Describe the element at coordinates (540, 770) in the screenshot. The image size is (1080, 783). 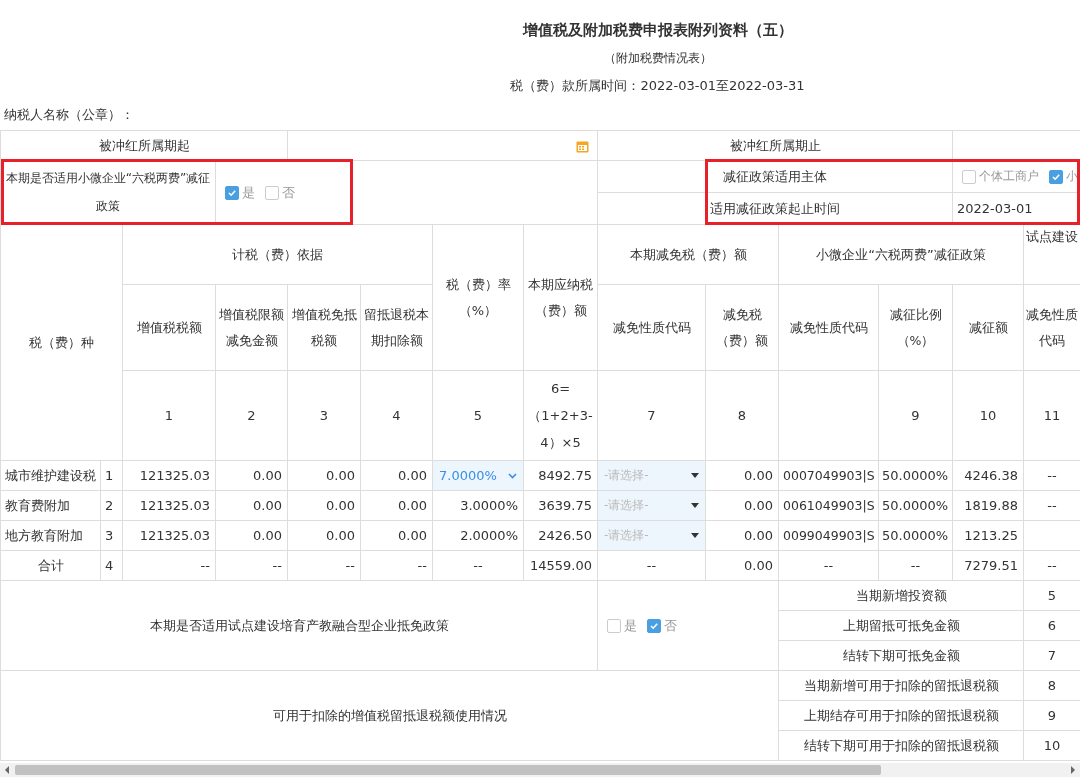
I see `horizontal-scrollbar` at that location.